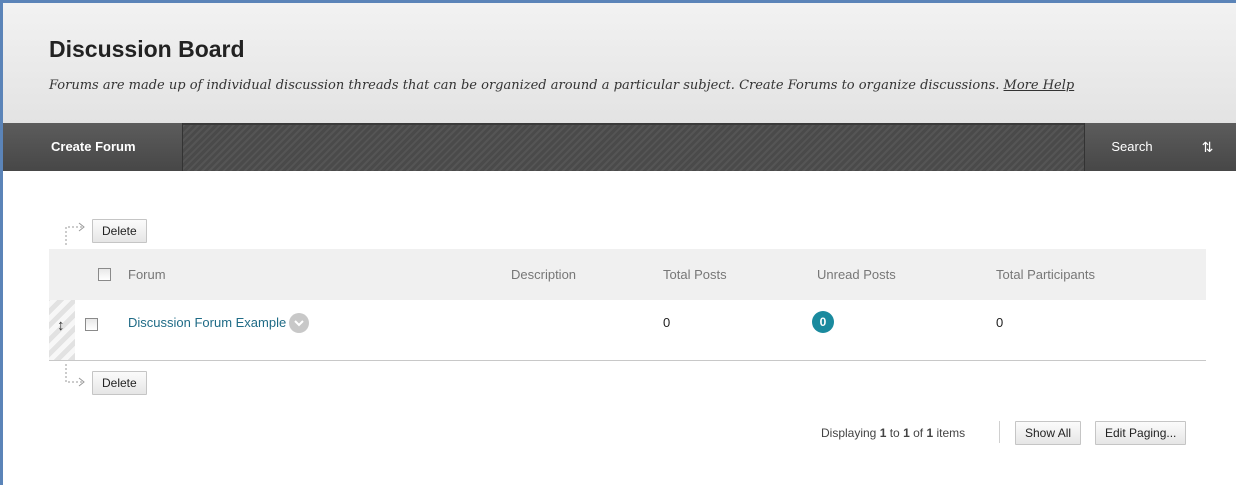 The height and width of the screenshot is (485, 1238). Describe the element at coordinates (543, 274) in the screenshot. I see `column-header-description: Description` at that location.